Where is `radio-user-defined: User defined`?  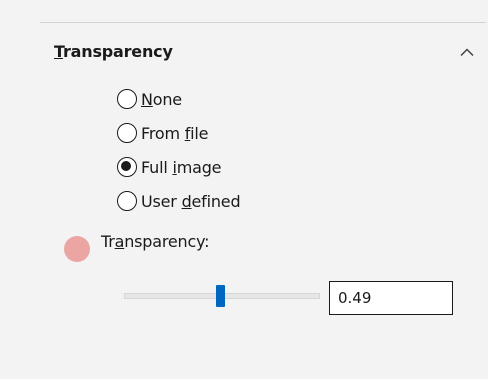 radio-user-defined: User defined is located at coordinates (179, 201).